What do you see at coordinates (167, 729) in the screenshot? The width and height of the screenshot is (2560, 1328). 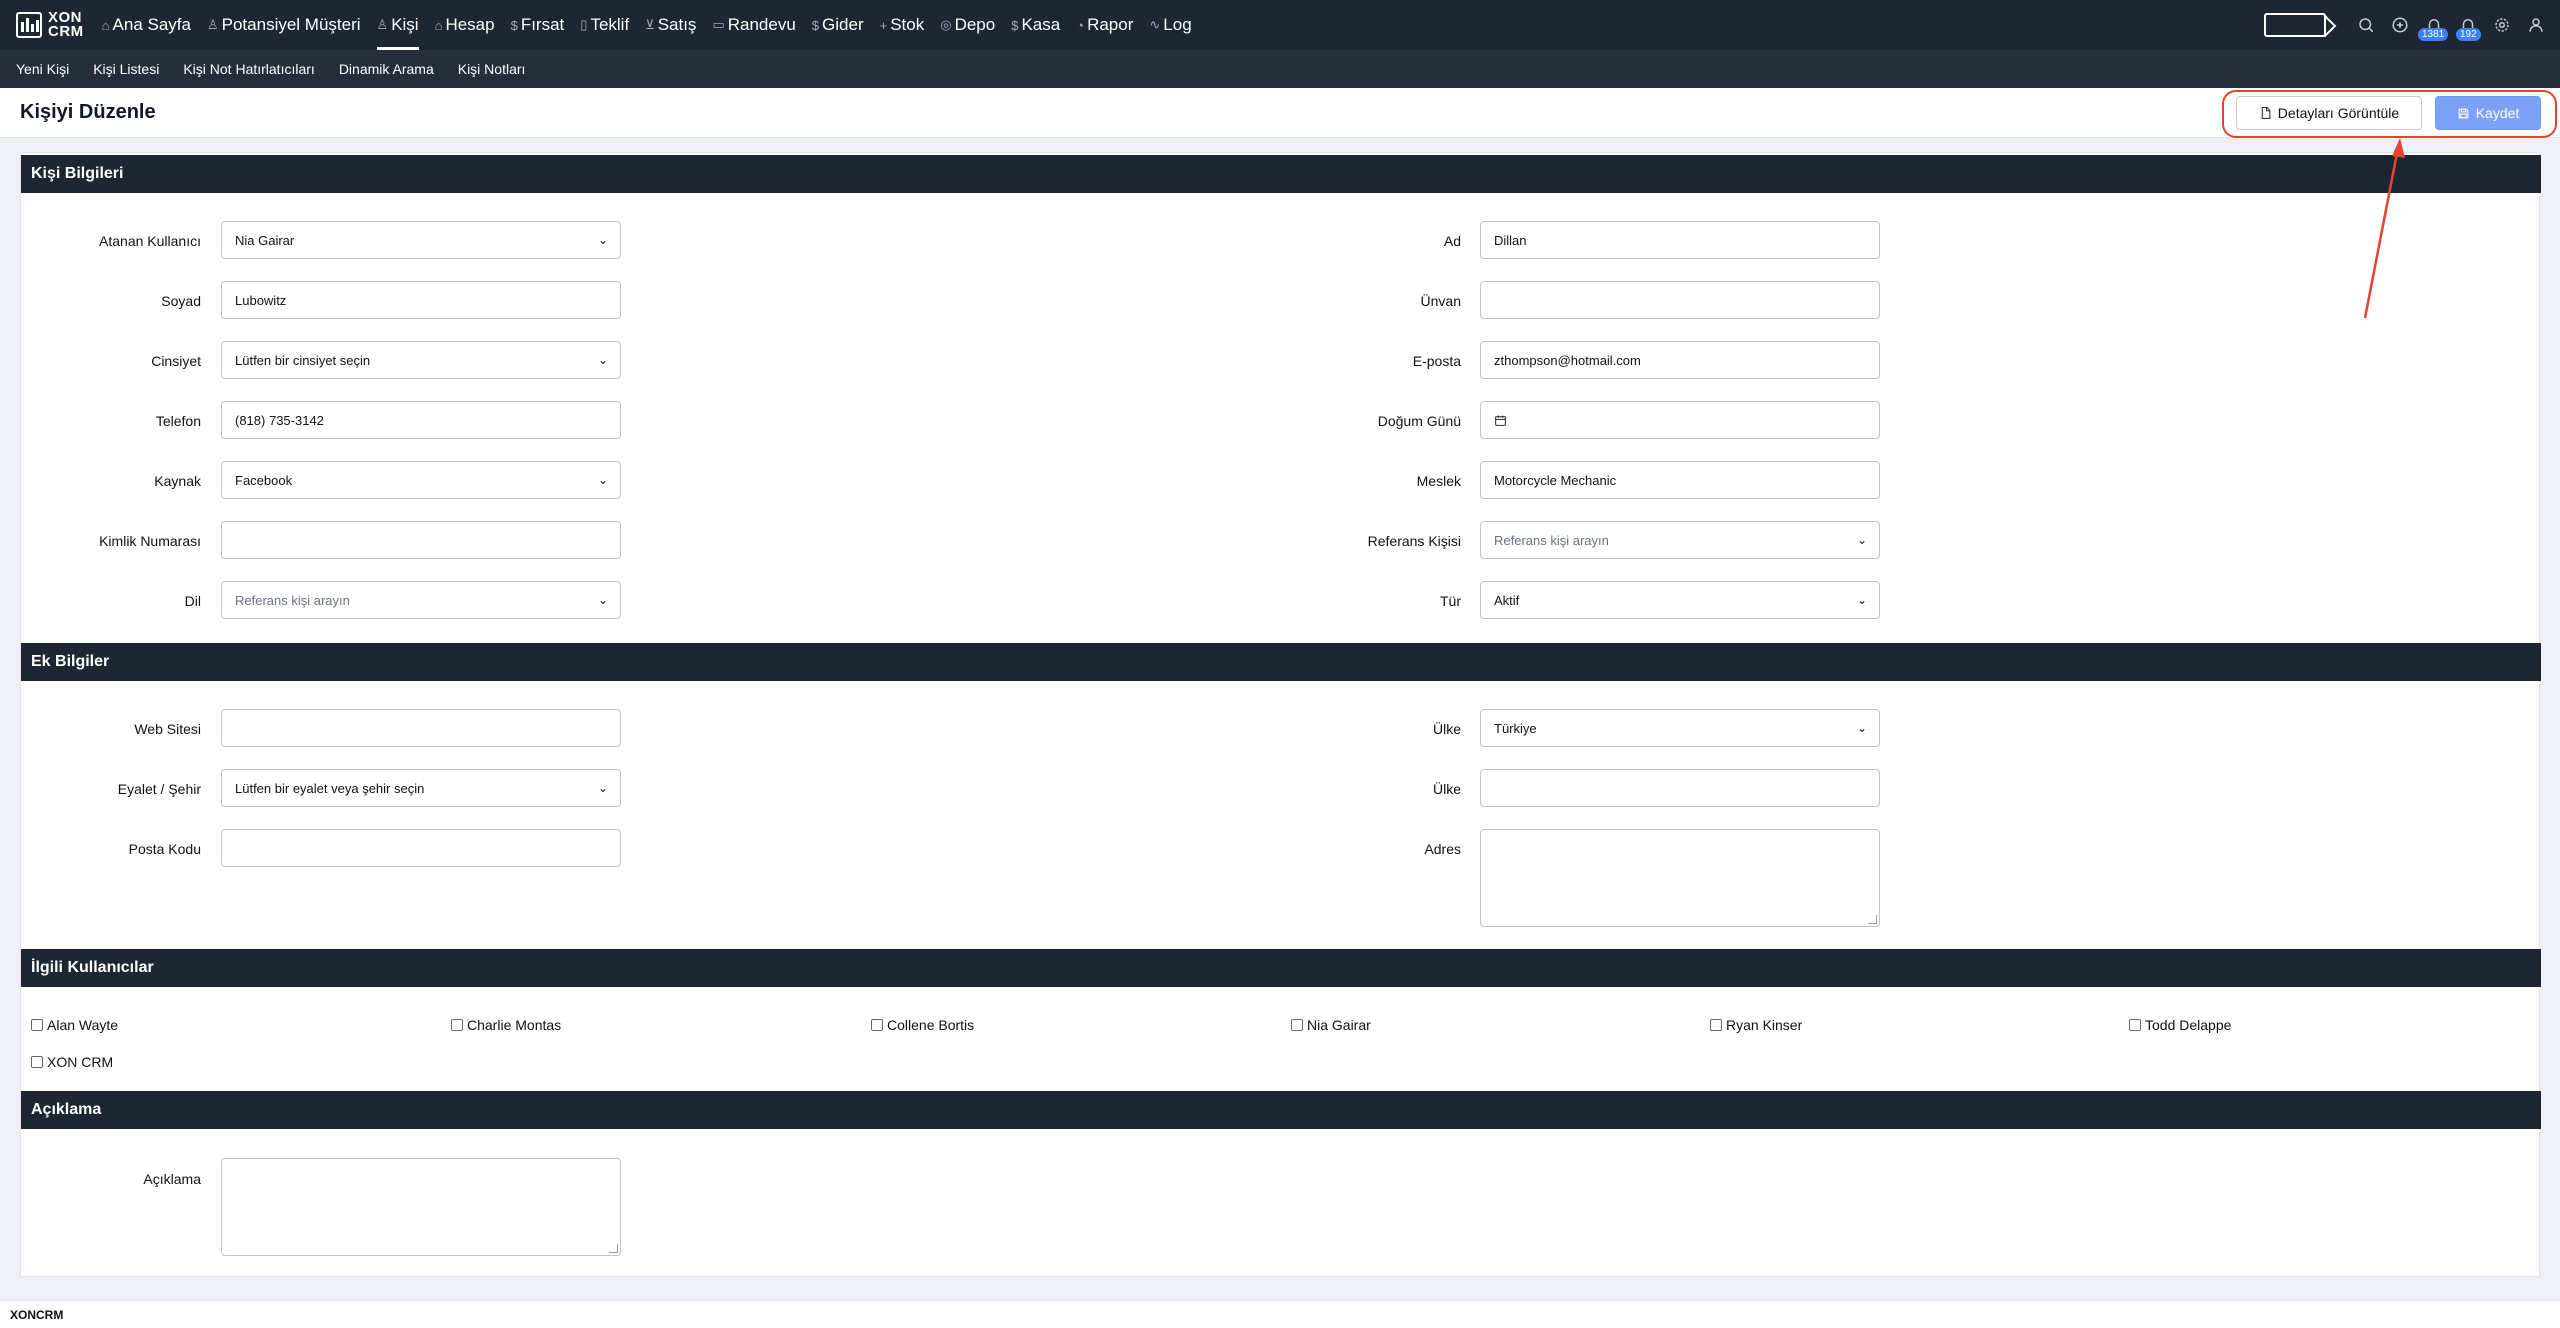 I see `website-label: Web Sitesi` at bounding box center [167, 729].